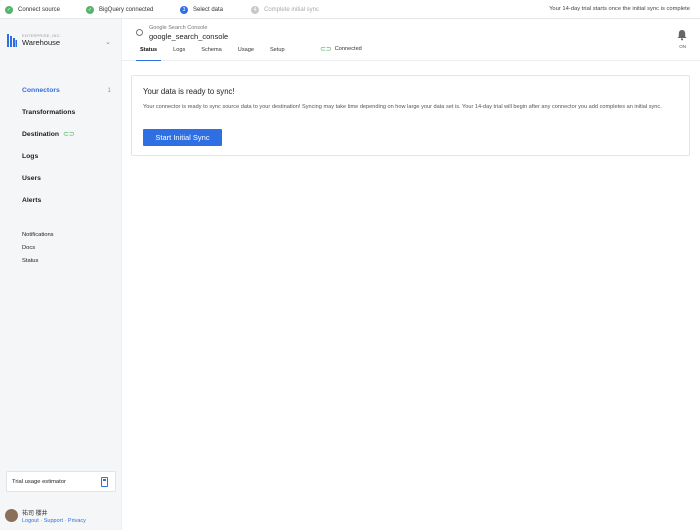 The height and width of the screenshot is (530, 700). What do you see at coordinates (208, 9) in the screenshot?
I see `step-label: Select data` at bounding box center [208, 9].